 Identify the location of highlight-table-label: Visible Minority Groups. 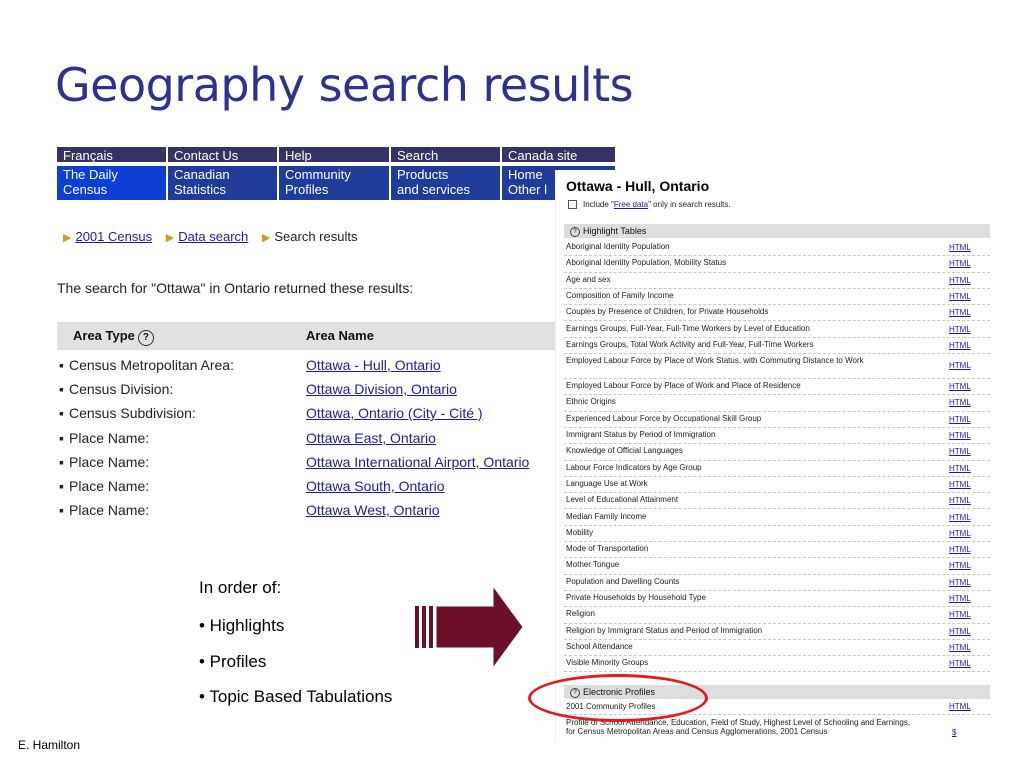
(607, 663).